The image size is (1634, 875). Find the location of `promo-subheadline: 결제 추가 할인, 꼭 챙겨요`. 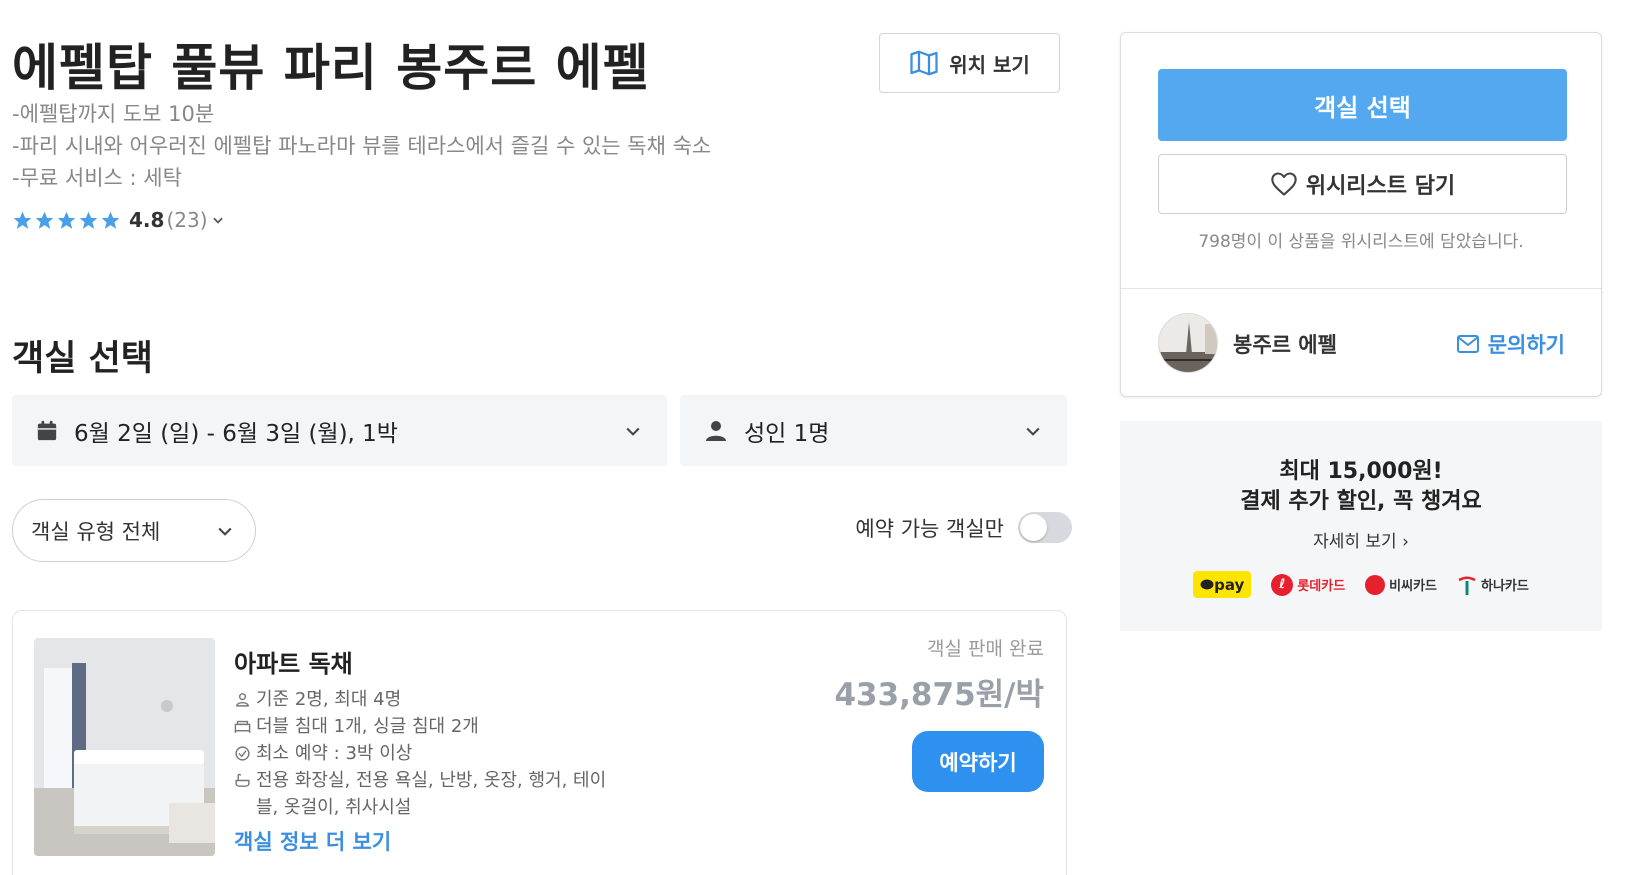

promo-subheadline: 결제 추가 할인, 꼭 챙겨요 is located at coordinates (1361, 501).